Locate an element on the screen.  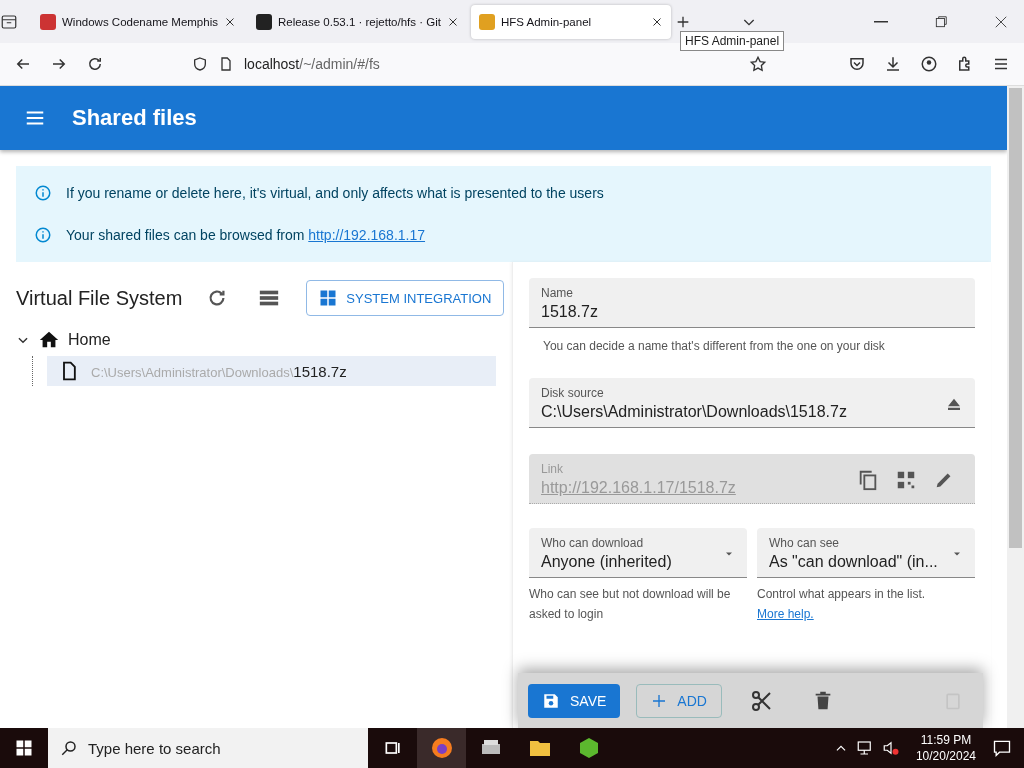
notice-text: If you rename or delete here, it's virtual, and only affects what is presented to the users is located at coordinates (335, 193).